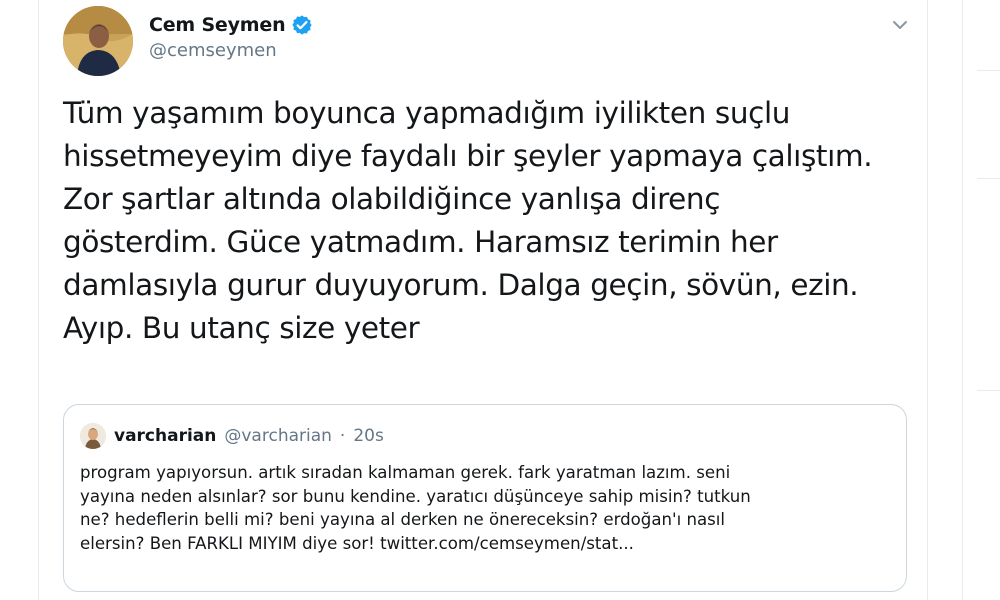  I want to click on author-avatar, so click(98, 41).